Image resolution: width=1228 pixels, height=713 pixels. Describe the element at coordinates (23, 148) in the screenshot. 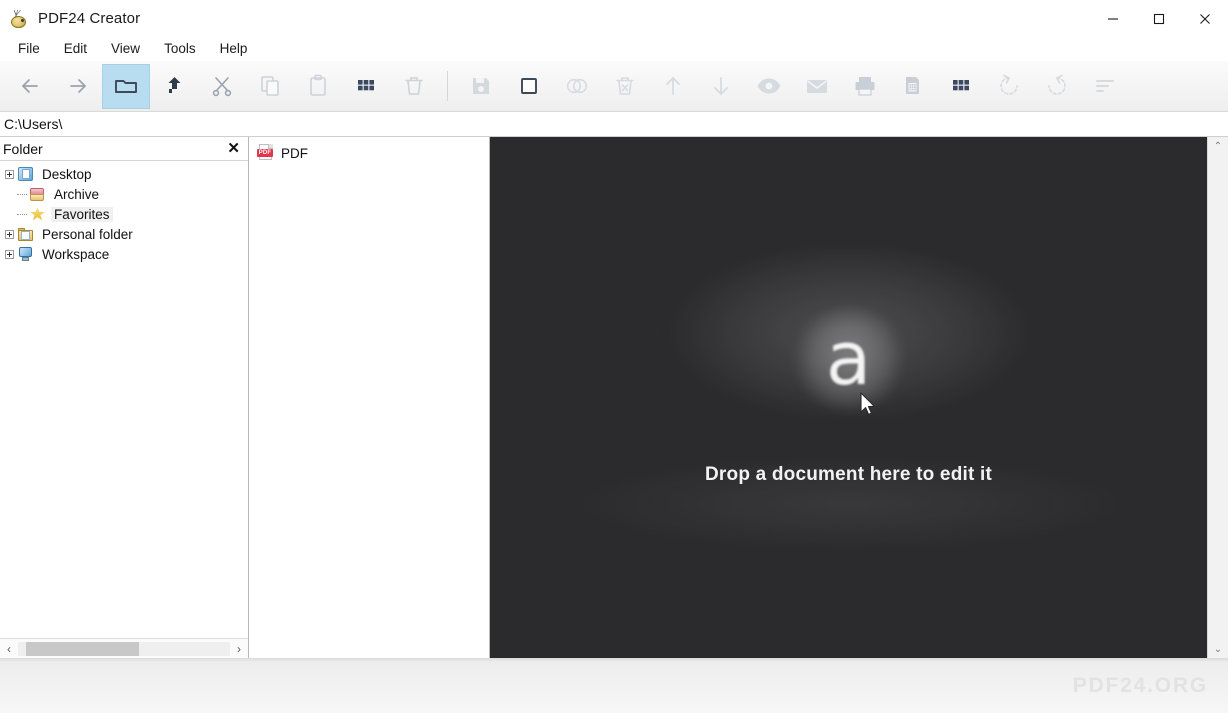

I see `folder-panel-title: Folder` at that location.